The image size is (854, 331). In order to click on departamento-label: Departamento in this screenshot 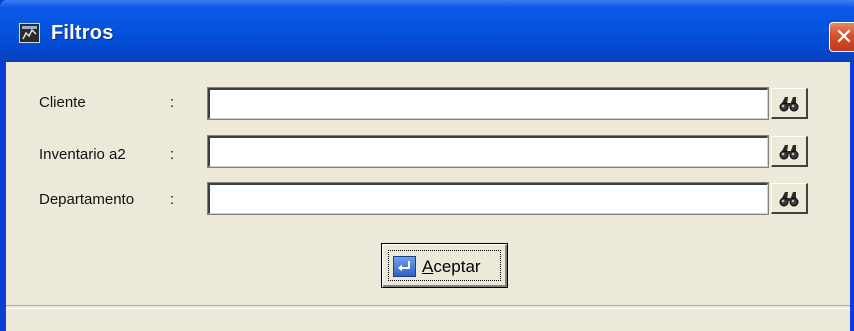, I will do `click(87, 199)`.